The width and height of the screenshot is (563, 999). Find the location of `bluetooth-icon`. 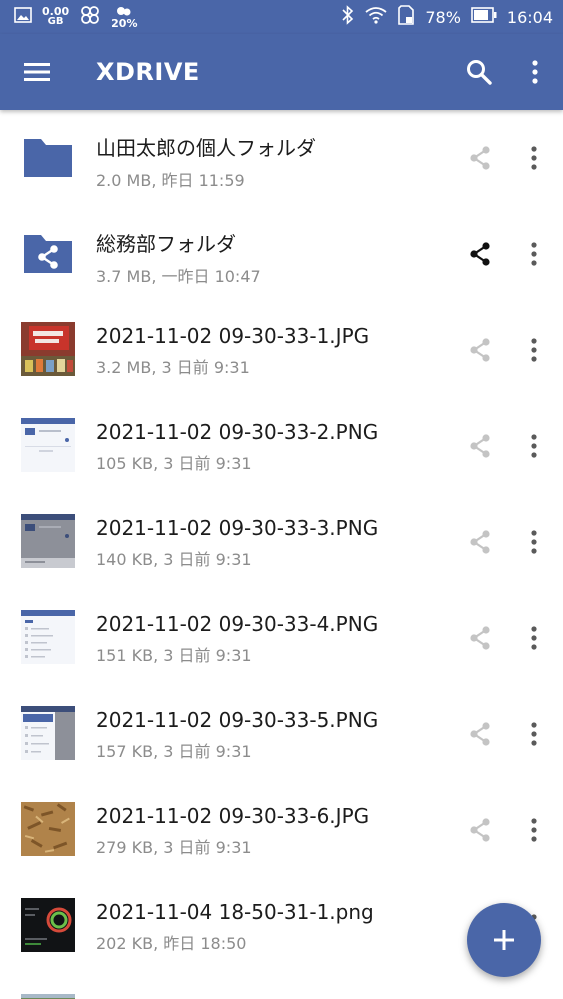

bluetooth-icon is located at coordinates (348, 17).